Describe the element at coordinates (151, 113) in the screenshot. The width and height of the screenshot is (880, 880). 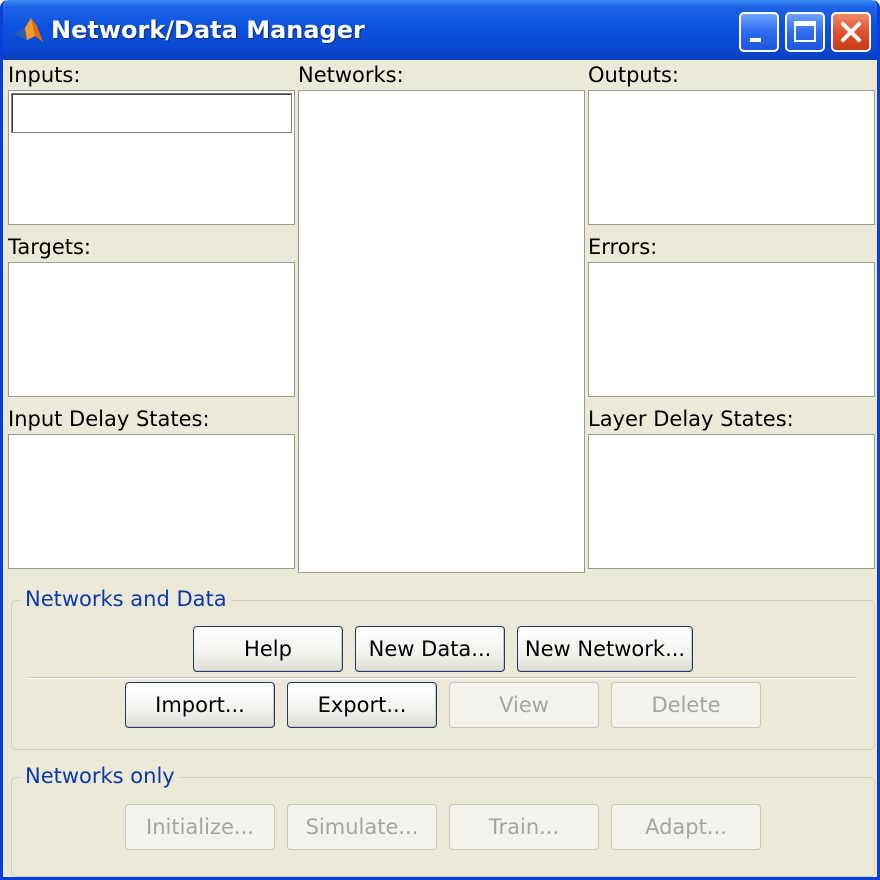
I see `inputs-selected-row` at that location.